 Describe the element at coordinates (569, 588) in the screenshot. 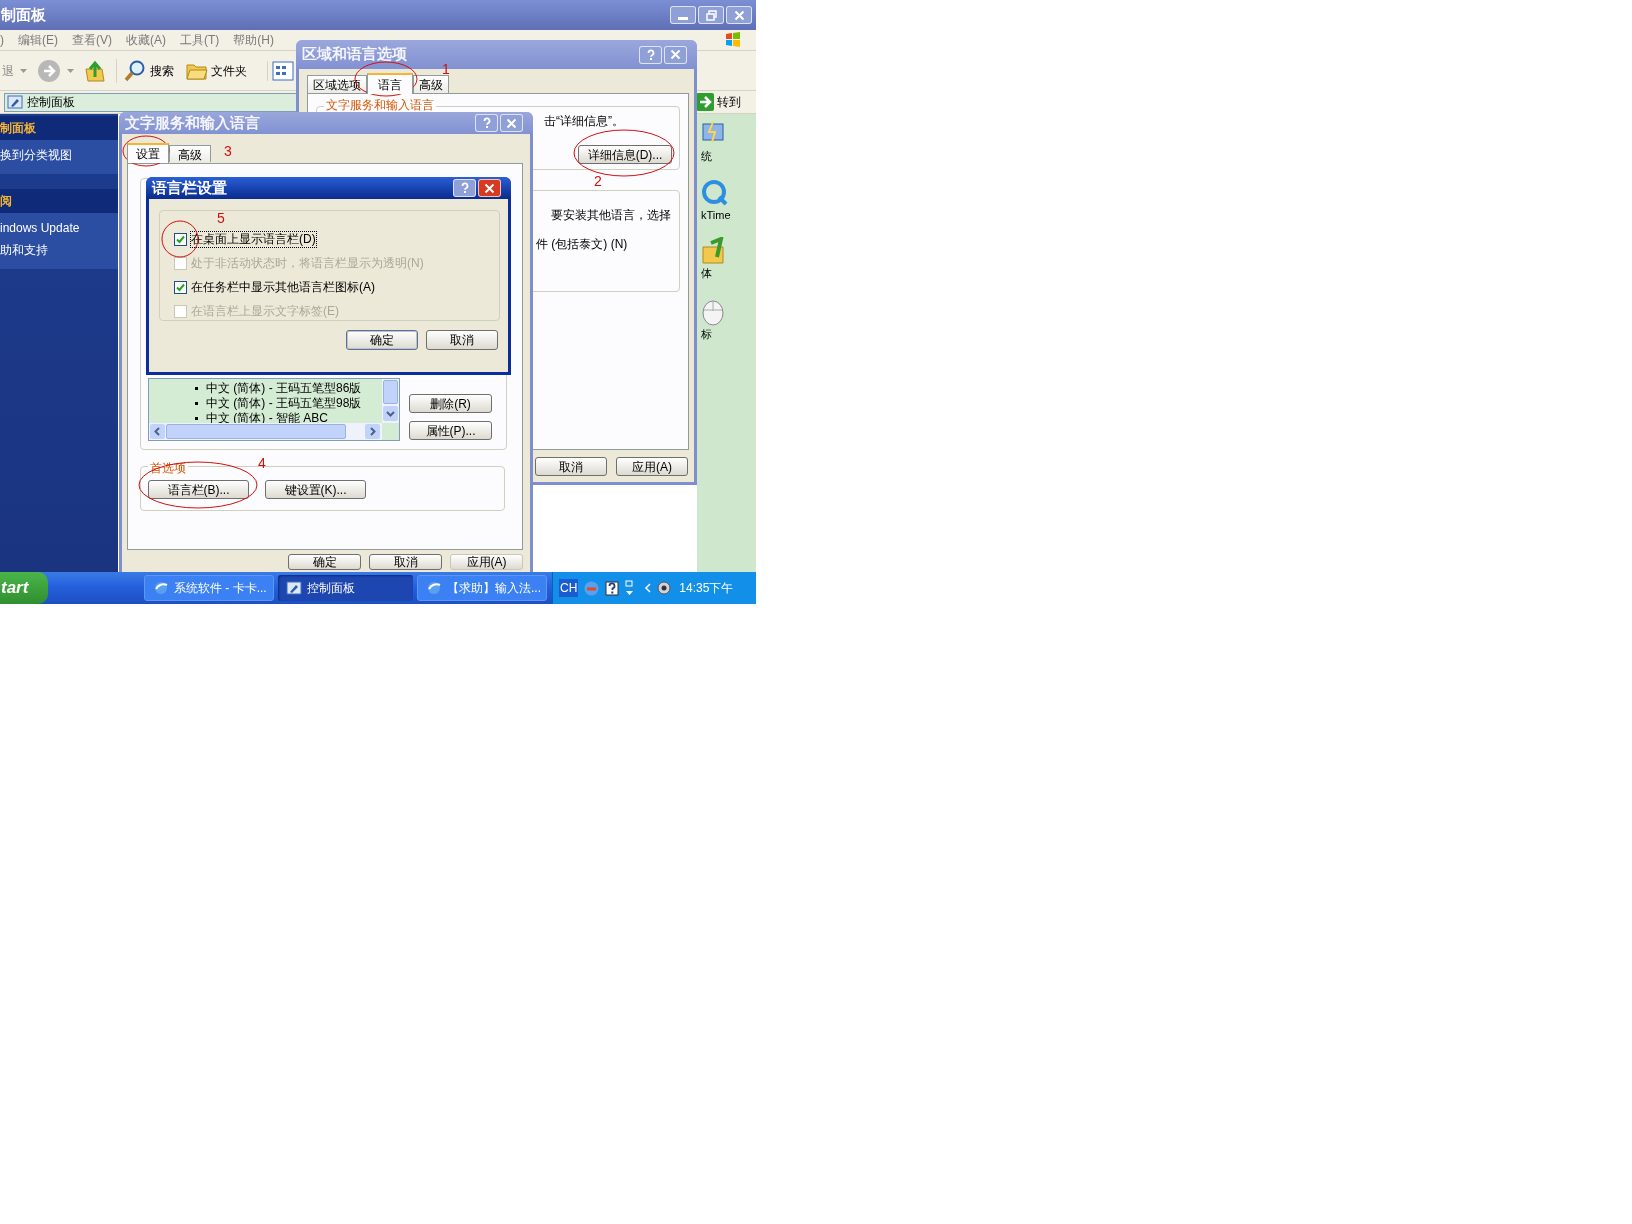

I see `language-indicator: CH` at that location.